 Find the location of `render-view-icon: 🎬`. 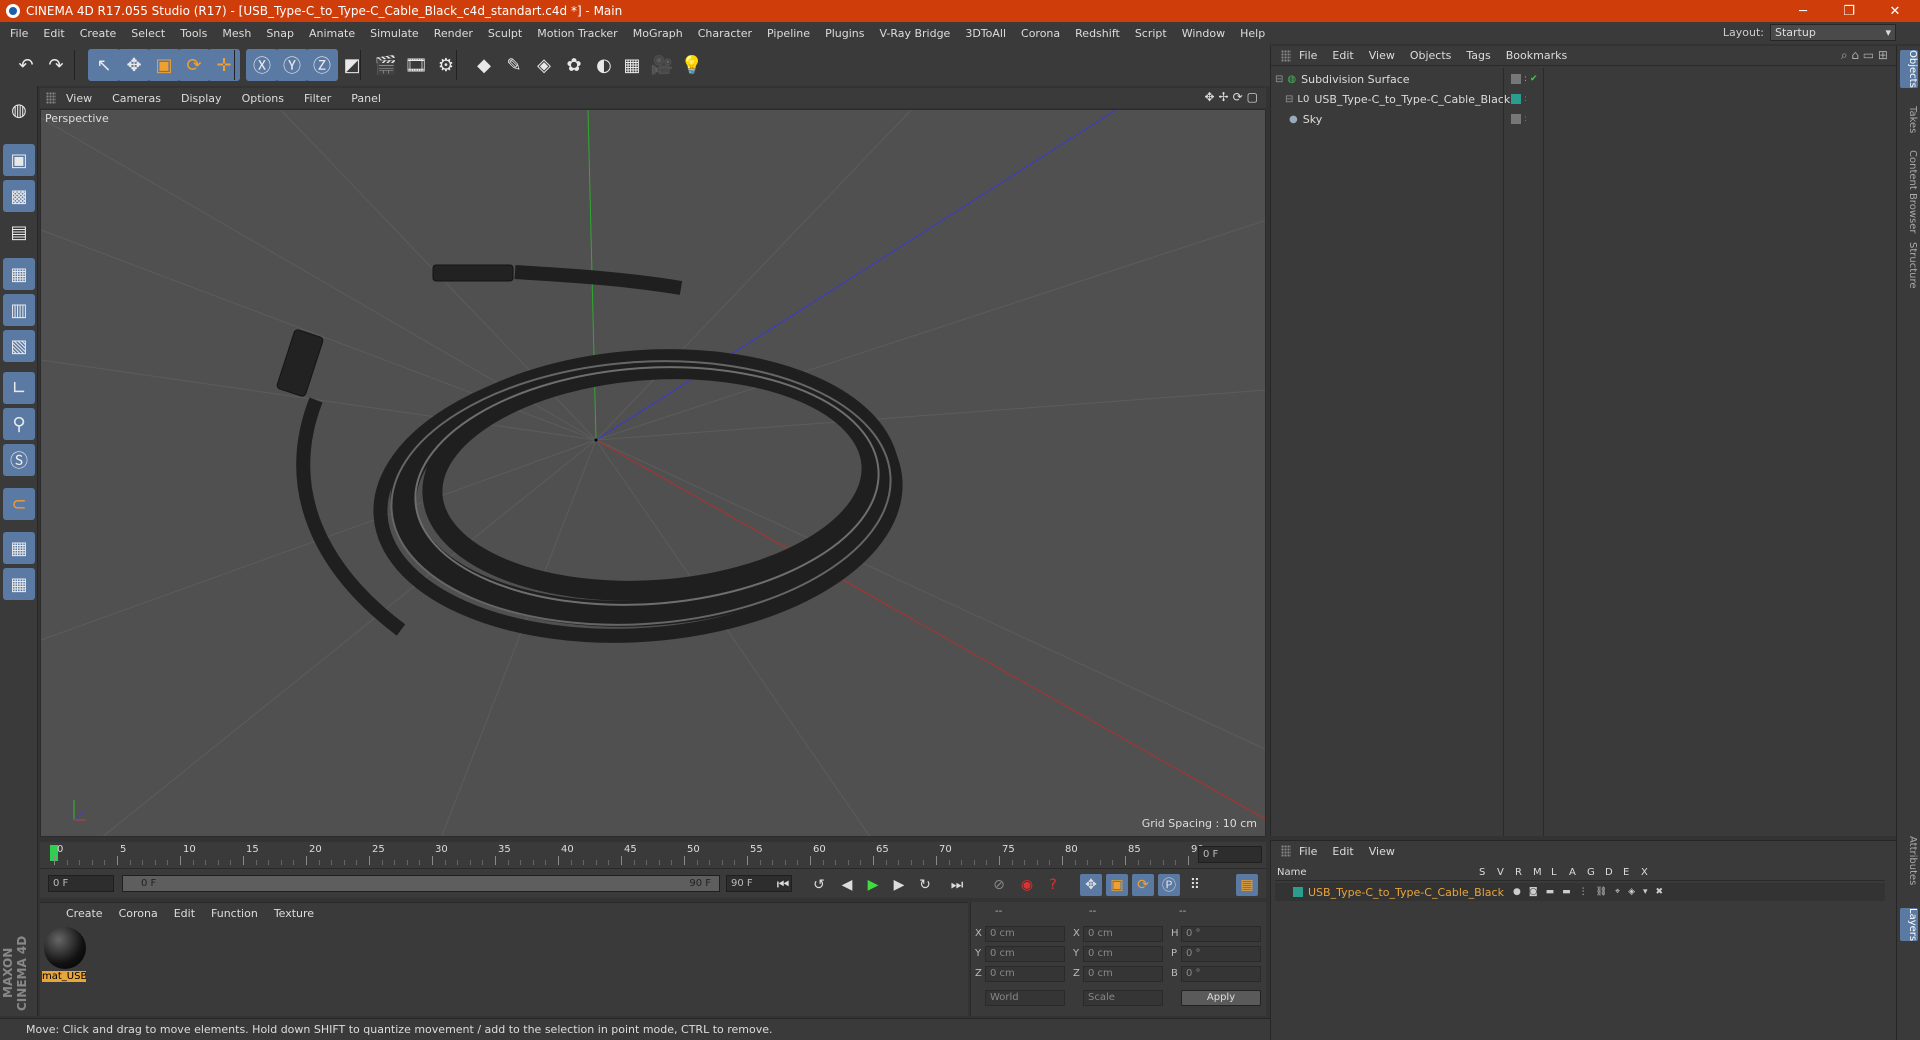

render-view-icon: 🎬 is located at coordinates (386, 65).